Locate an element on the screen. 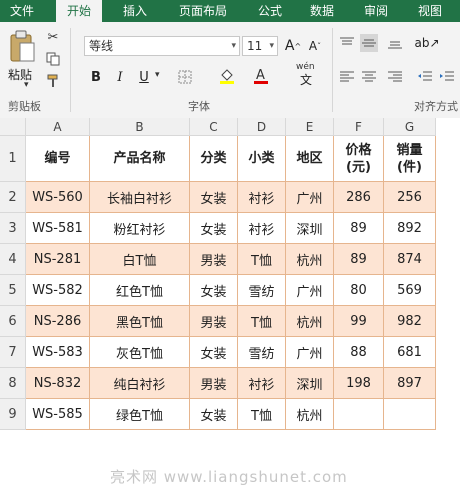 This screenshot has width=460, height=487. table-cell-id: WS-581 is located at coordinates (58, 228).